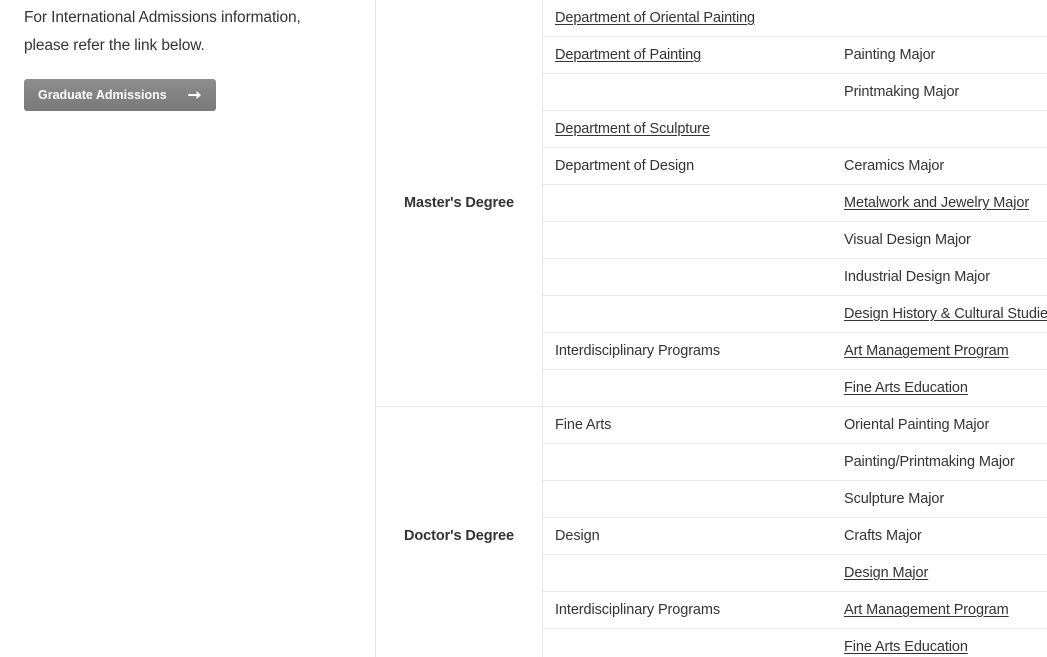 The width and height of the screenshot is (1047, 657). I want to click on department-cell: Department of Painting, so click(687, 55).